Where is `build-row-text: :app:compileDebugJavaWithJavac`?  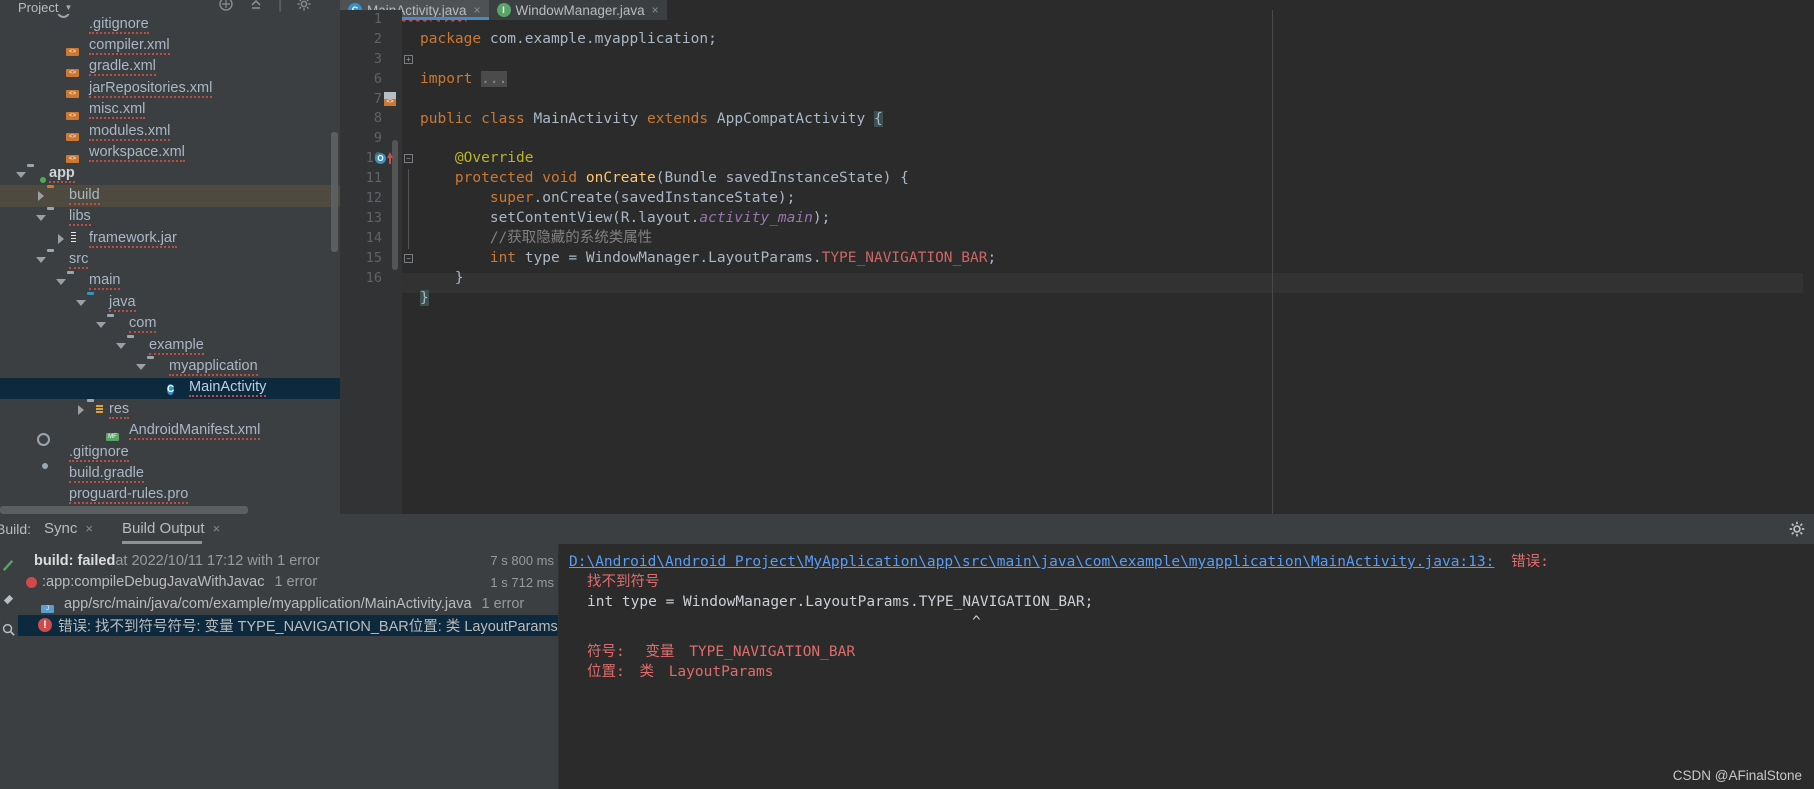 build-row-text: :app:compileDebugJavaWithJavac is located at coordinates (153, 582).